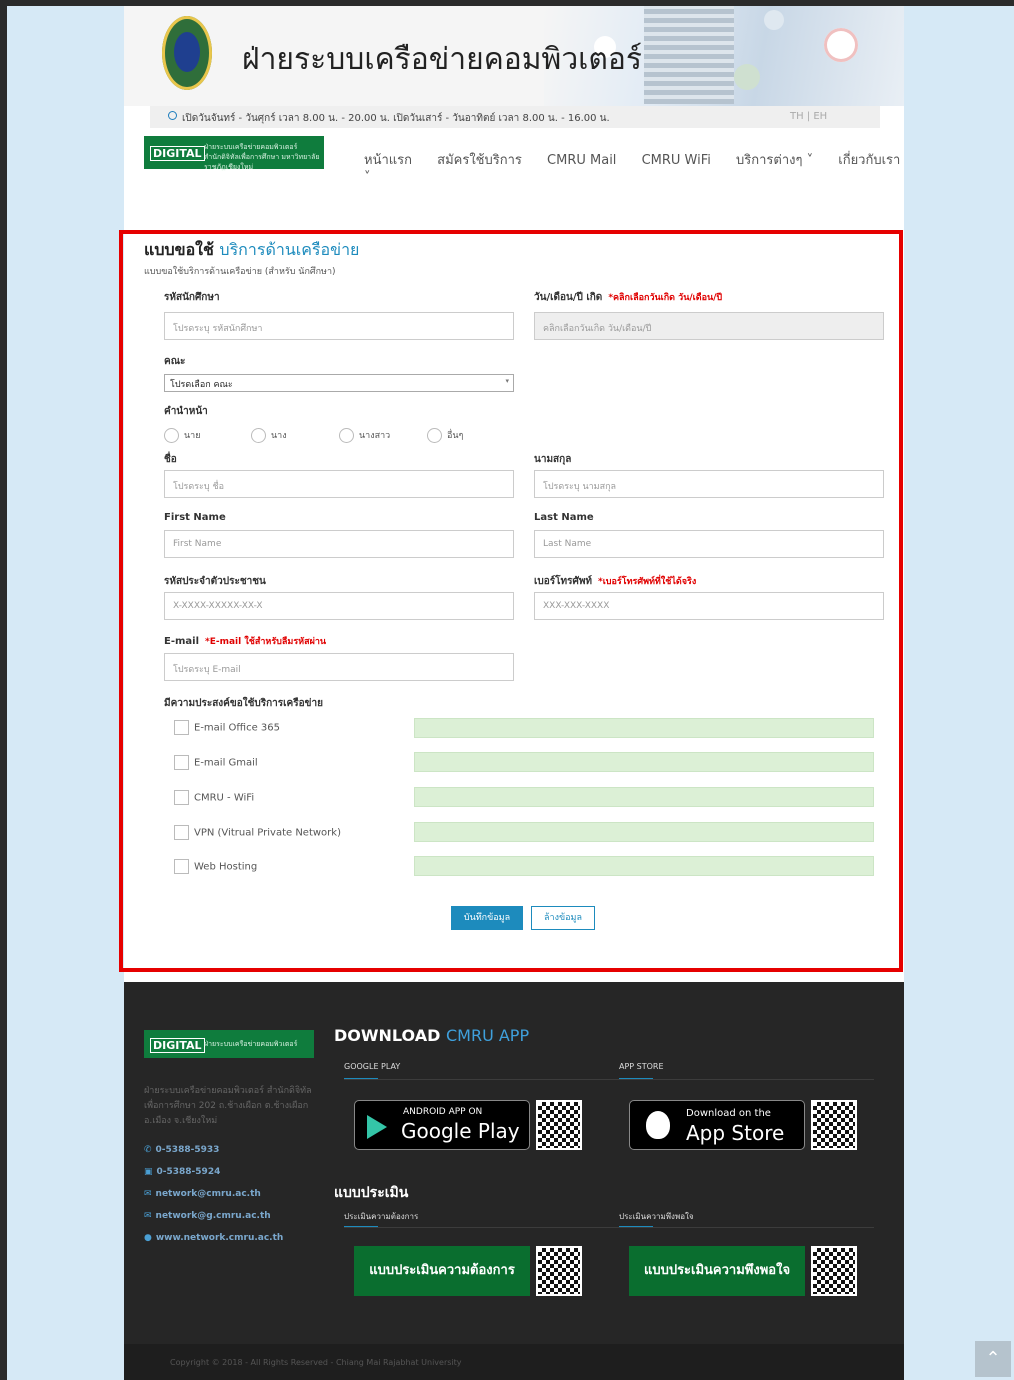 The height and width of the screenshot is (1380, 1014). Describe the element at coordinates (808, 116) in the screenshot. I see `language-switch: TH | EH` at that location.